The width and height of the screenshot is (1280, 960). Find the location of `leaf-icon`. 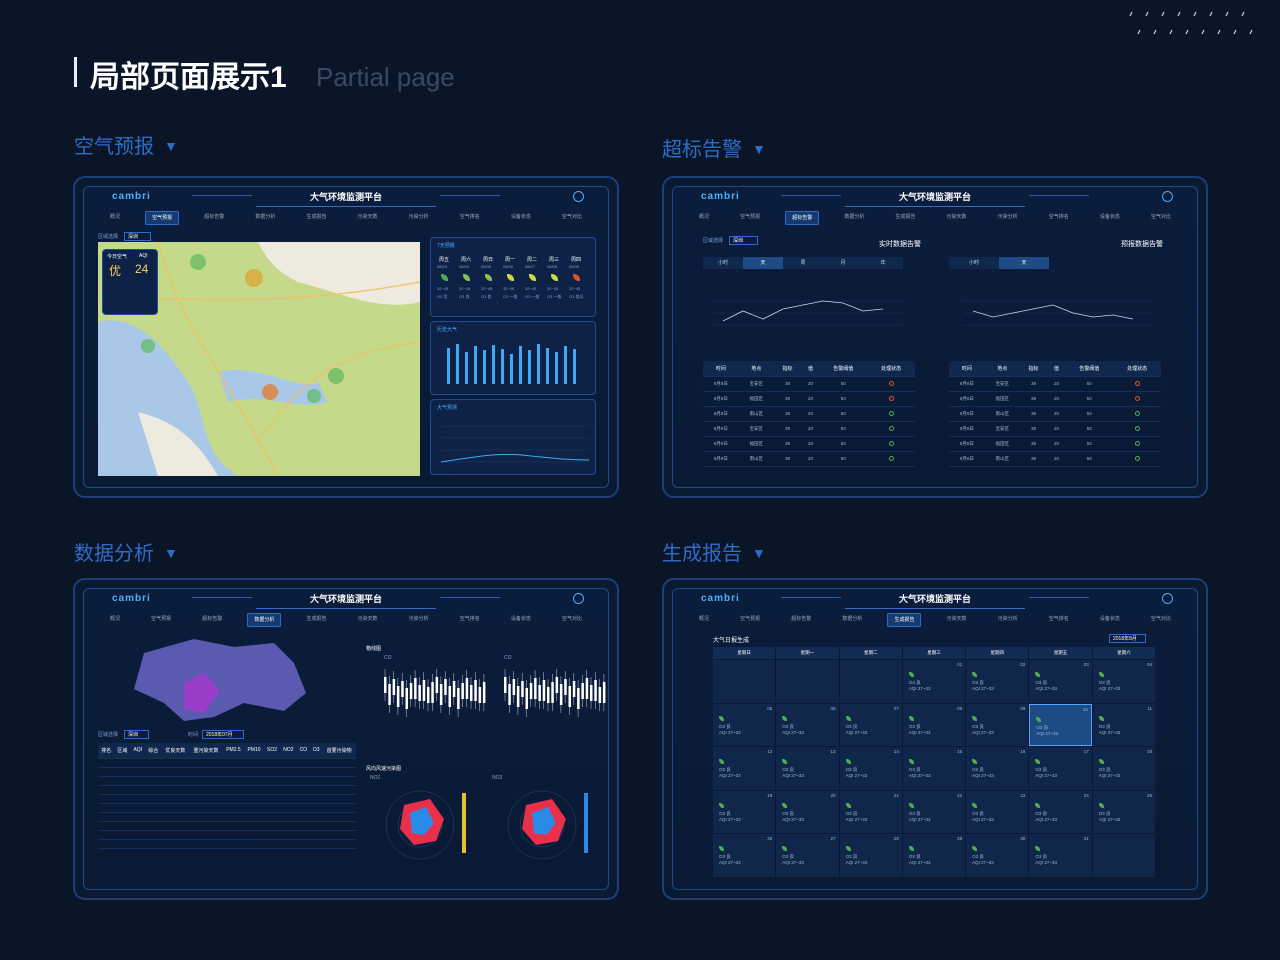

leaf-icon is located at coordinates (911, 805).